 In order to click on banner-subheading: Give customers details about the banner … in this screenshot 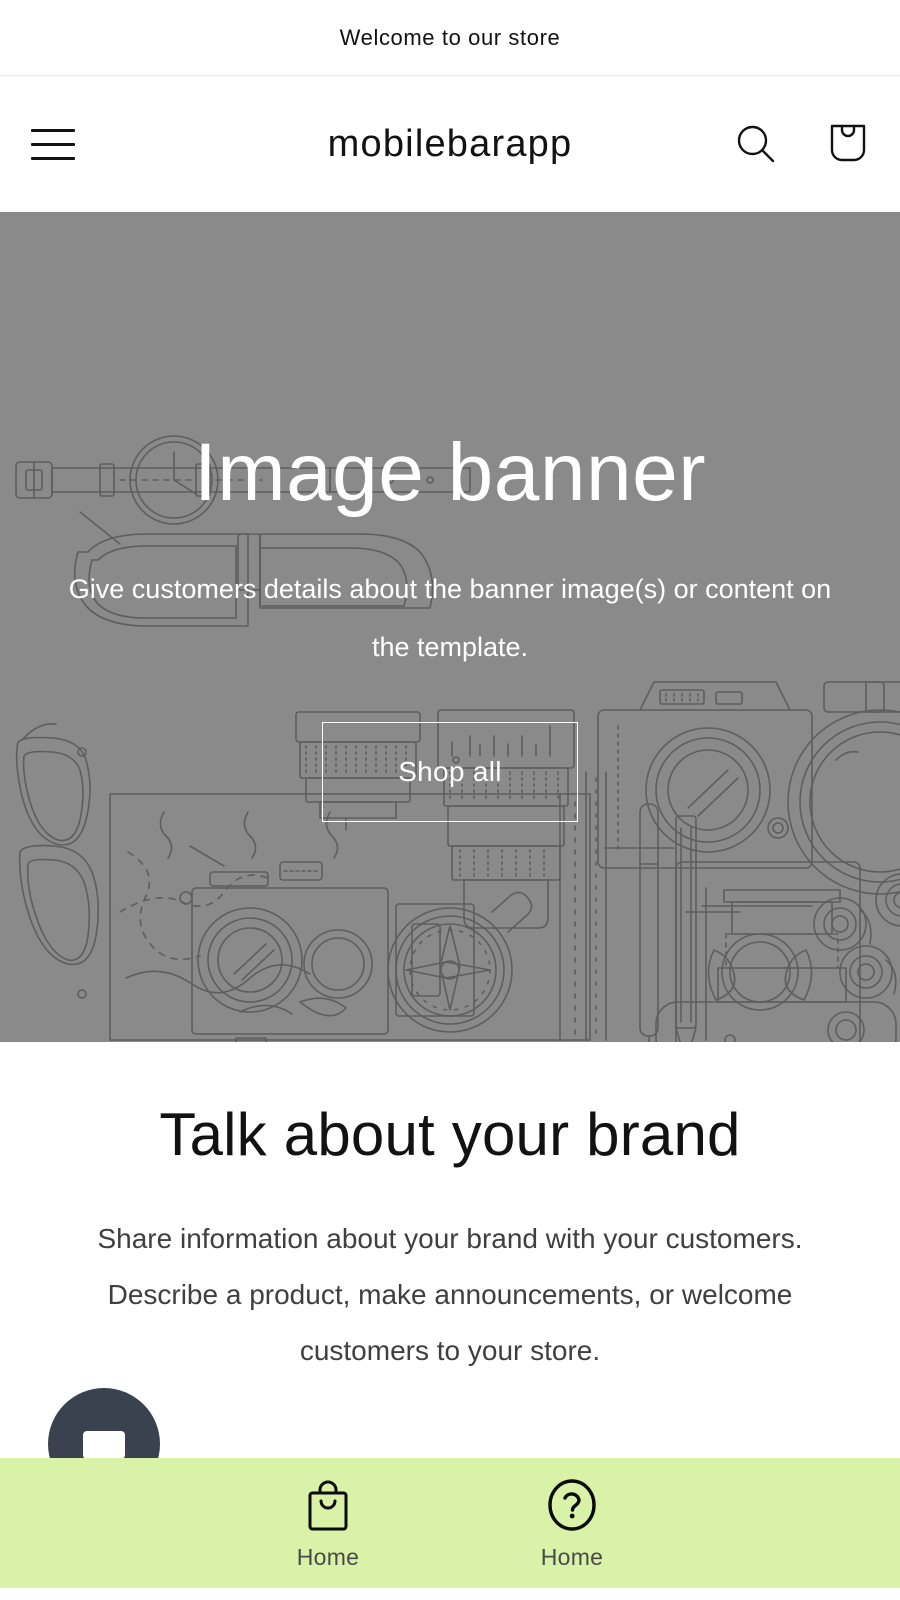, I will do `click(450, 617)`.